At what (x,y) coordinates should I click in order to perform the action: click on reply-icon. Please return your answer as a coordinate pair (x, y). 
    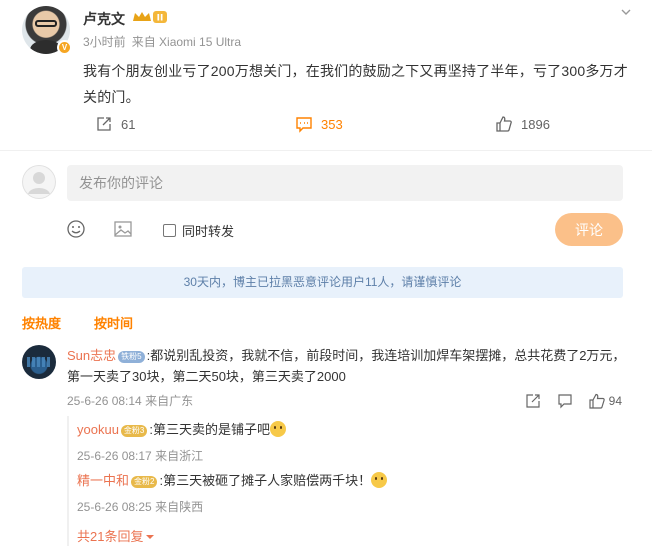
    Looking at the image, I should click on (565, 401).